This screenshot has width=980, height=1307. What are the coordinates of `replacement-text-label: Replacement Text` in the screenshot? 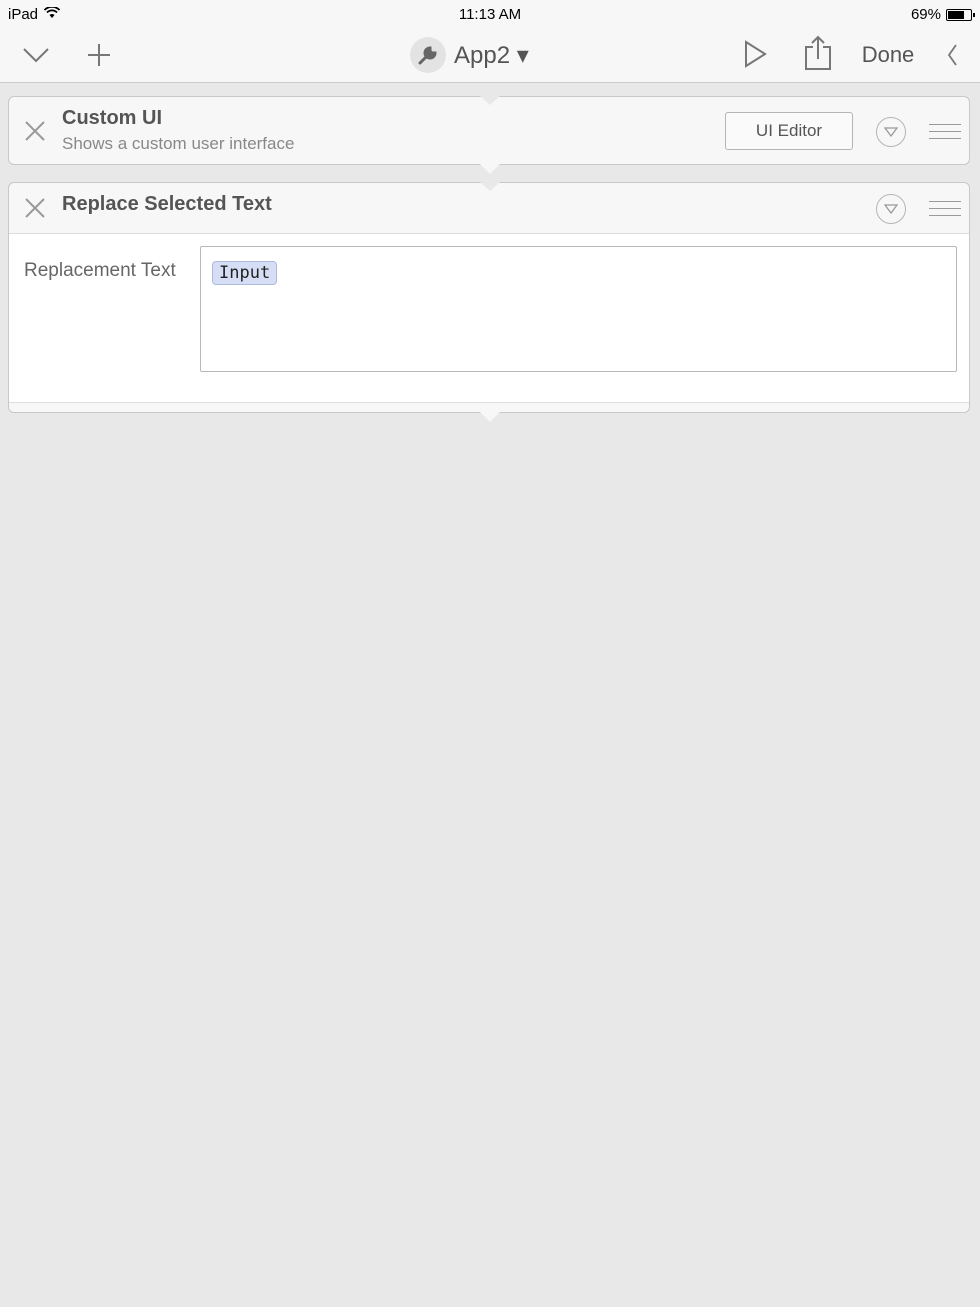 It's located at (100, 270).